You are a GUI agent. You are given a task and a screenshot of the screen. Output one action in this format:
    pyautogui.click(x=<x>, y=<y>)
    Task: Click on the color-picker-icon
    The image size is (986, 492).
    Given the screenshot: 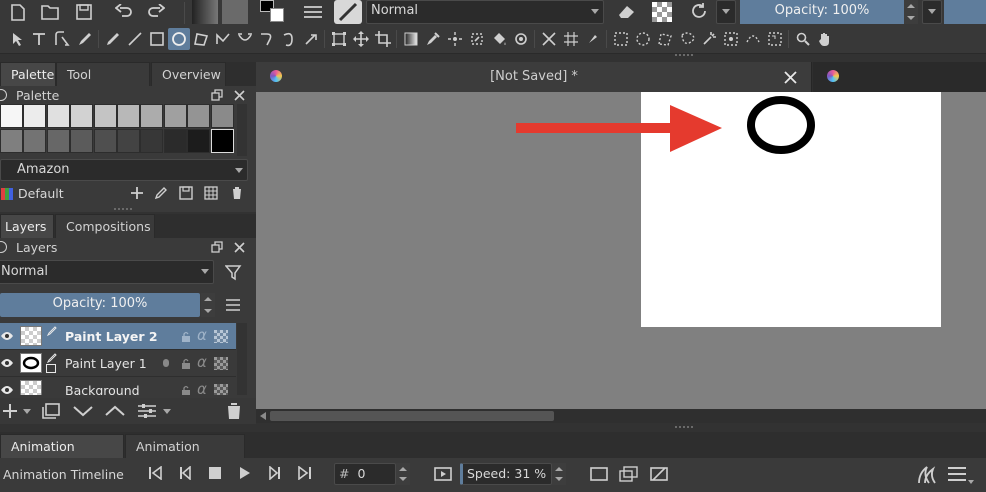 What is the action you would take?
    pyautogui.click(x=433, y=39)
    